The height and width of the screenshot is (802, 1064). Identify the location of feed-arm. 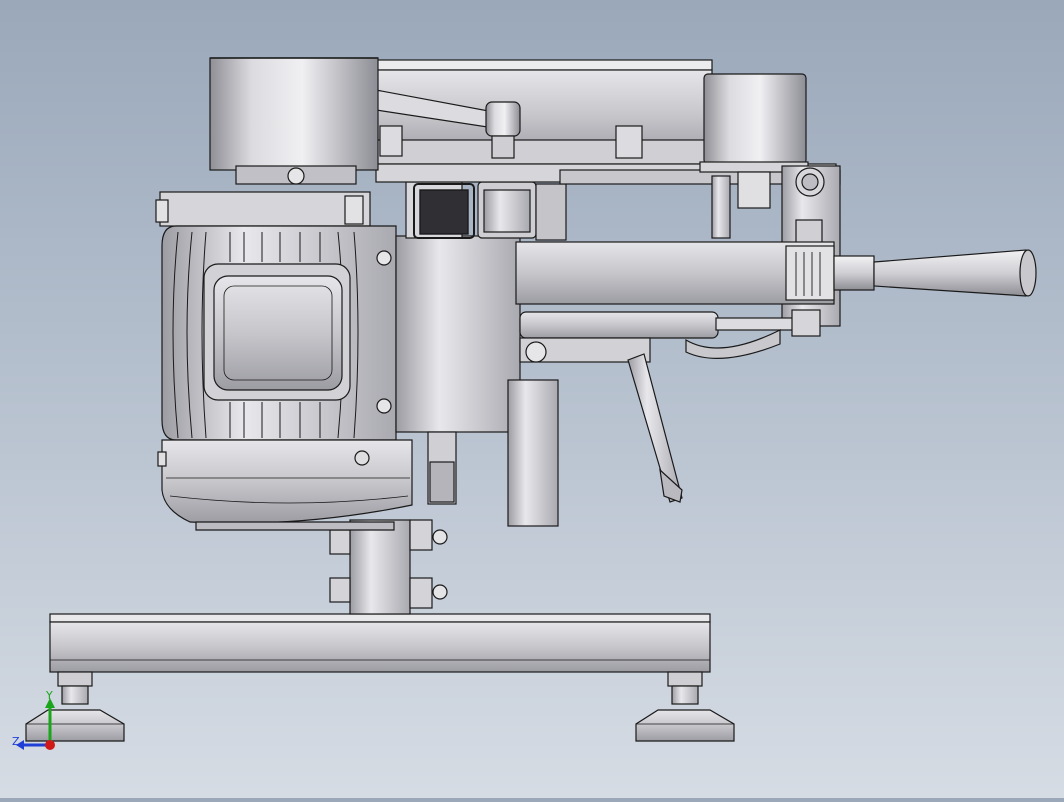
(776, 273).